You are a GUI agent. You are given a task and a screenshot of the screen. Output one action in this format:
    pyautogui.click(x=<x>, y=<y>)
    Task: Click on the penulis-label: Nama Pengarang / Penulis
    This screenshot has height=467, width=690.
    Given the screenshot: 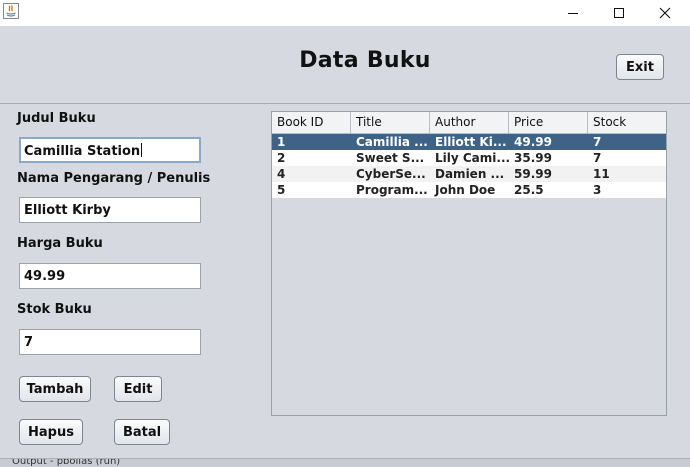 What is the action you would take?
    pyautogui.click(x=114, y=178)
    